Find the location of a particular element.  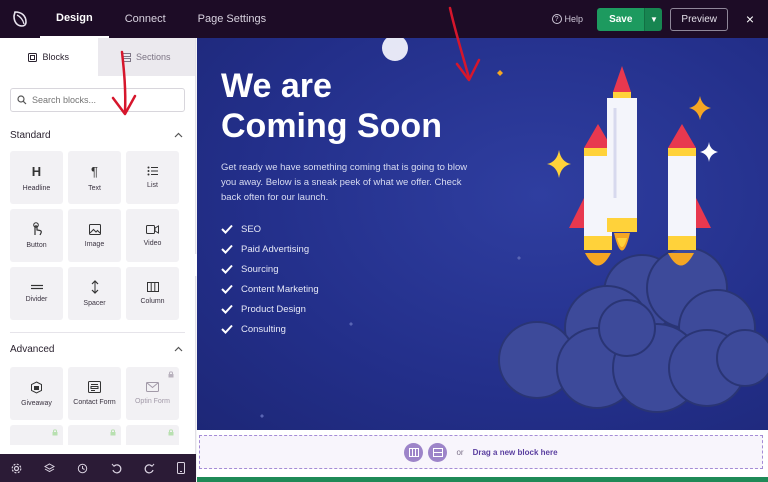

search-blocks-input is located at coordinates (102, 100).